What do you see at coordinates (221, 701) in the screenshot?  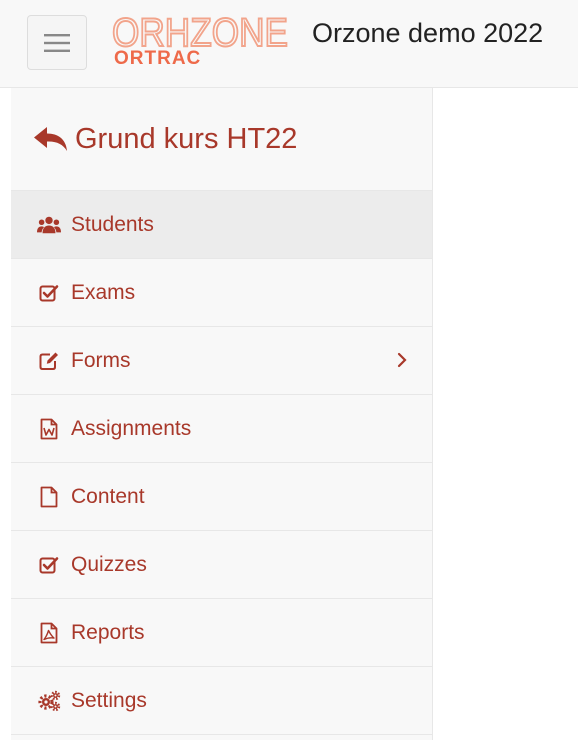 I see `sidebar-item-settings: Settings` at bounding box center [221, 701].